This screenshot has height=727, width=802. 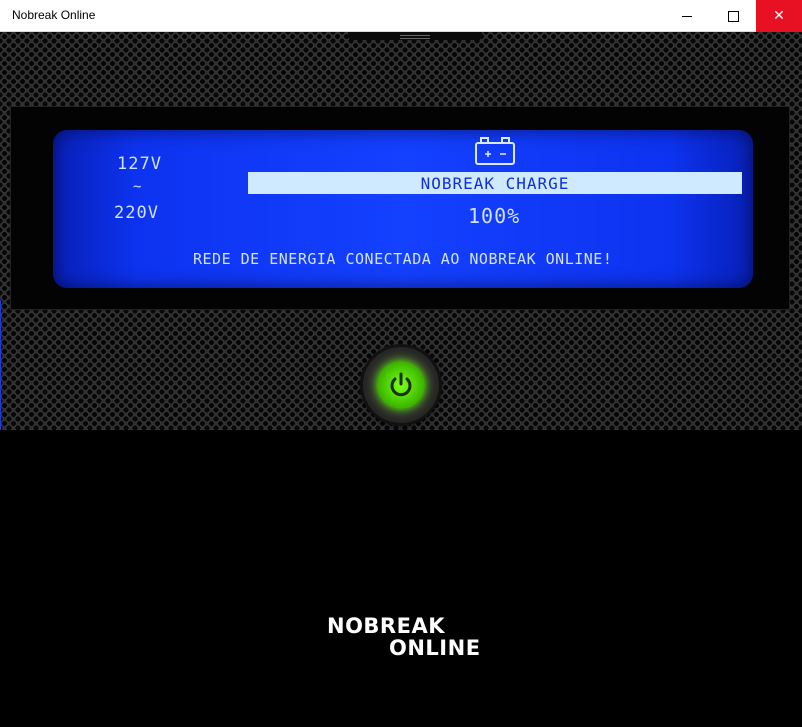 What do you see at coordinates (494, 216) in the screenshot?
I see `charge-percent: 100%` at bounding box center [494, 216].